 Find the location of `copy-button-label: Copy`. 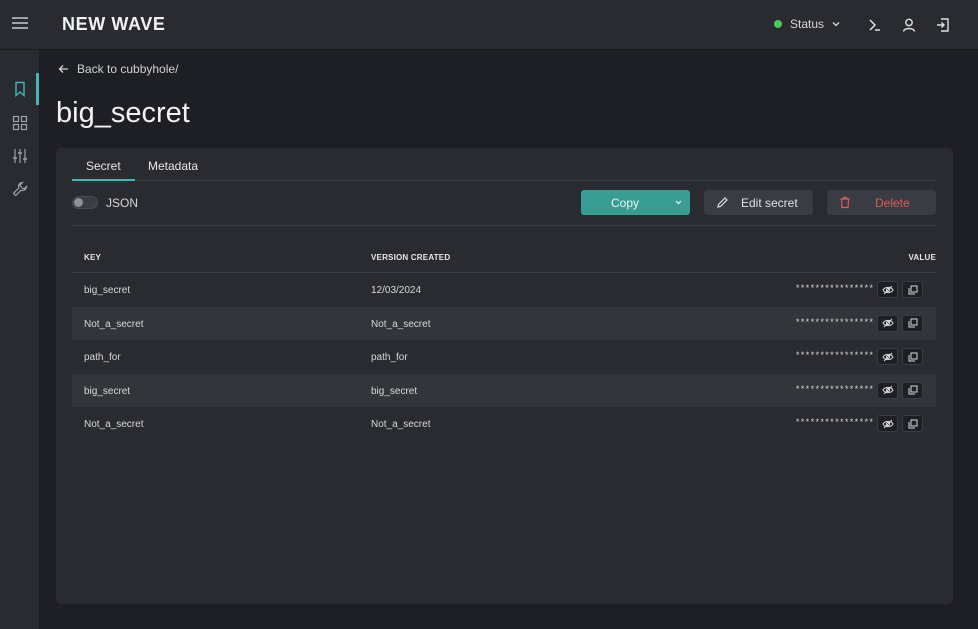

copy-button-label: Copy is located at coordinates (624, 202).